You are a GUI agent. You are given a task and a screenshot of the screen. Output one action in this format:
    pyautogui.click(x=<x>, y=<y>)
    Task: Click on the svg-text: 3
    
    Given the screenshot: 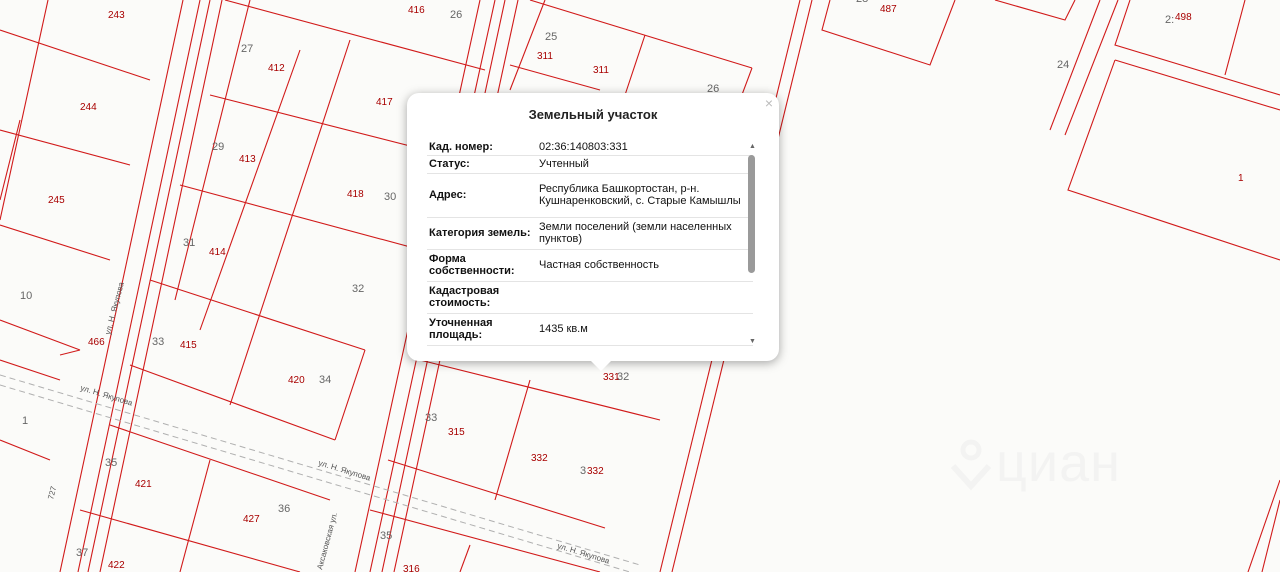 What is the action you would take?
    pyautogui.click(x=583, y=471)
    